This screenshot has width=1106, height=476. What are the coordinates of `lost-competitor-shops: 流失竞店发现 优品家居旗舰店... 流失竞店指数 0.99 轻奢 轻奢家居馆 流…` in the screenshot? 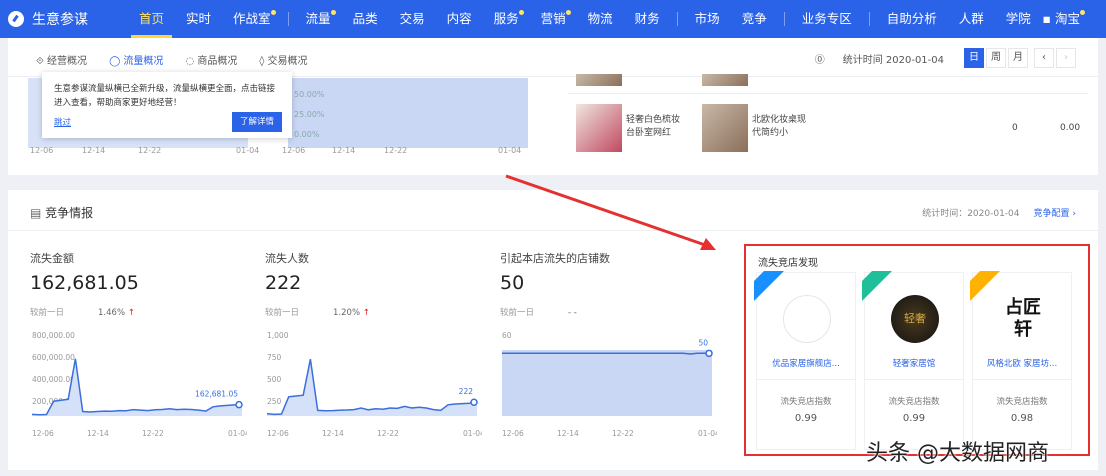 It's located at (917, 350).